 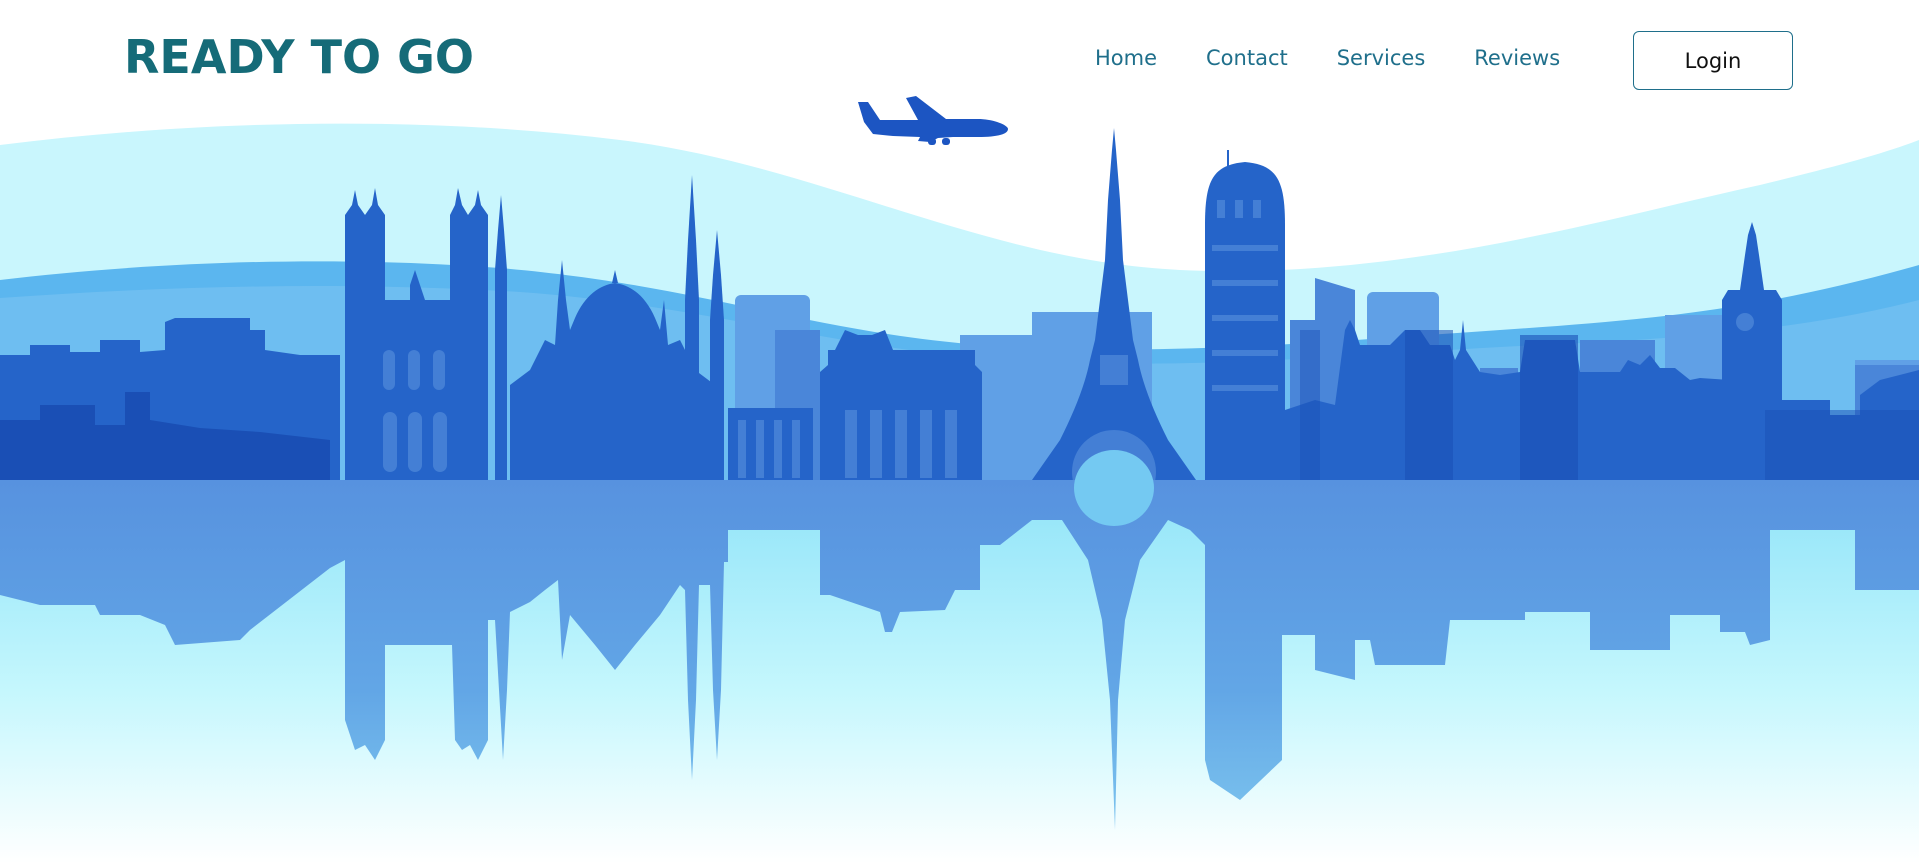 What do you see at coordinates (1517, 58) in the screenshot?
I see `nav-link-reviews: Reviews` at bounding box center [1517, 58].